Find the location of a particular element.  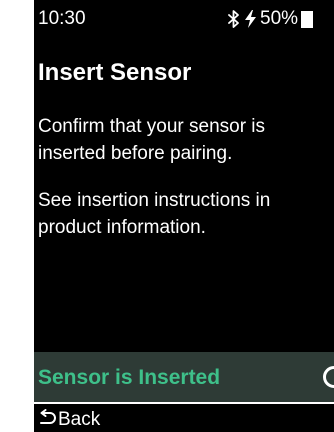

status-time: 10:30 is located at coordinates (62, 18).